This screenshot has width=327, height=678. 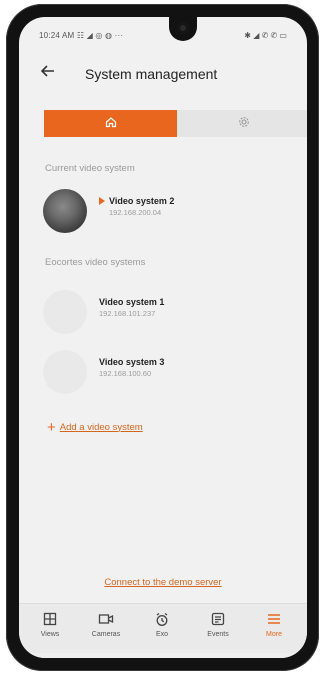 I want to click on nav-views: Views, so click(x=50, y=624).